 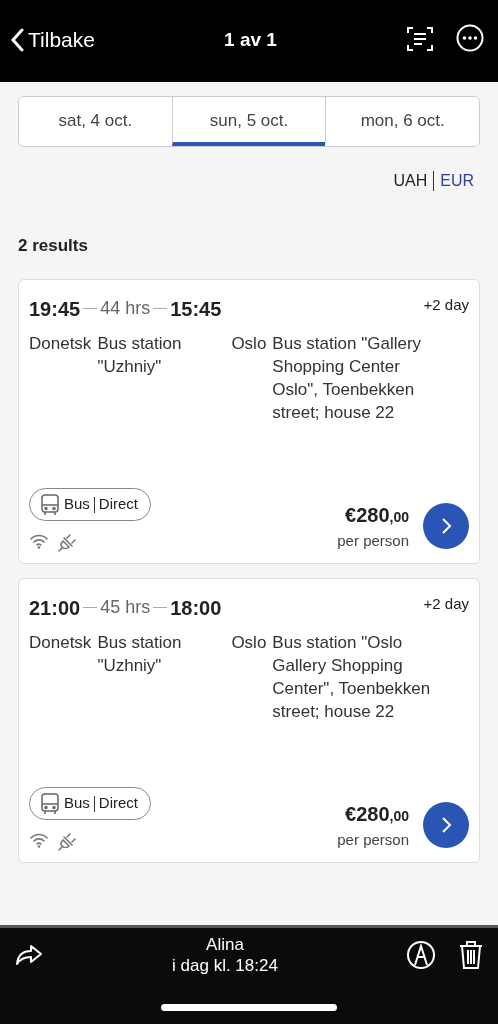 What do you see at coordinates (225, 965) in the screenshot?
I see `message-time: i dag kl. 18:24` at bounding box center [225, 965].